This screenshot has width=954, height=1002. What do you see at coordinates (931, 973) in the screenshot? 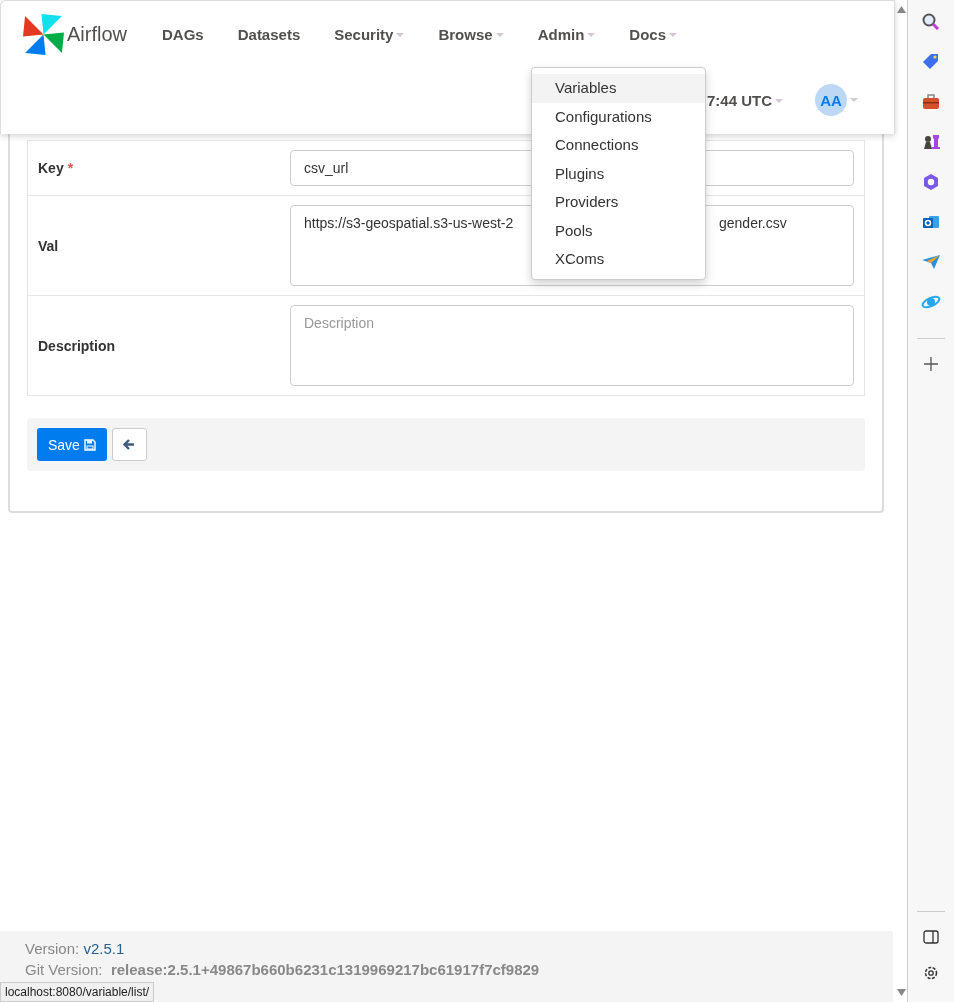
I see `settings-icon` at bounding box center [931, 973].